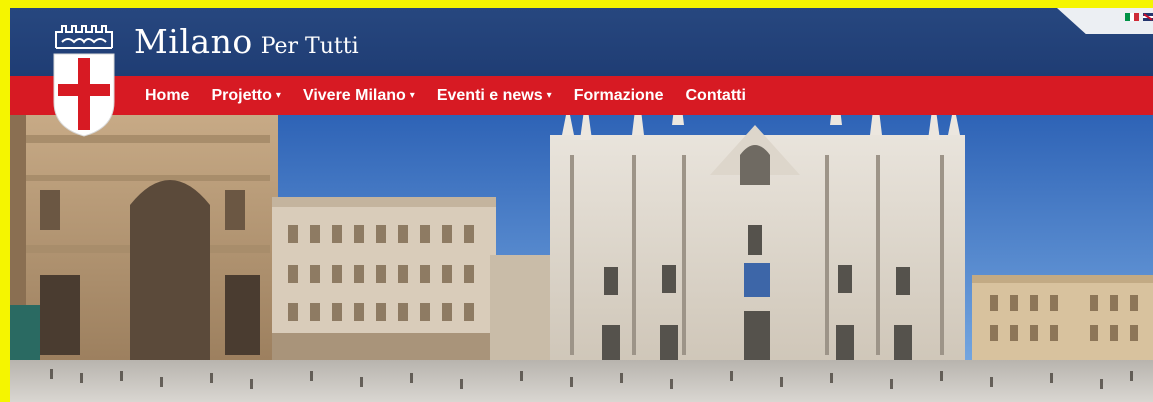 The height and width of the screenshot is (402, 1153). What do you see at coordinates (193, 41) in the screenshot?
I see `brand-name: Milano` at bounding box center [193, 41].